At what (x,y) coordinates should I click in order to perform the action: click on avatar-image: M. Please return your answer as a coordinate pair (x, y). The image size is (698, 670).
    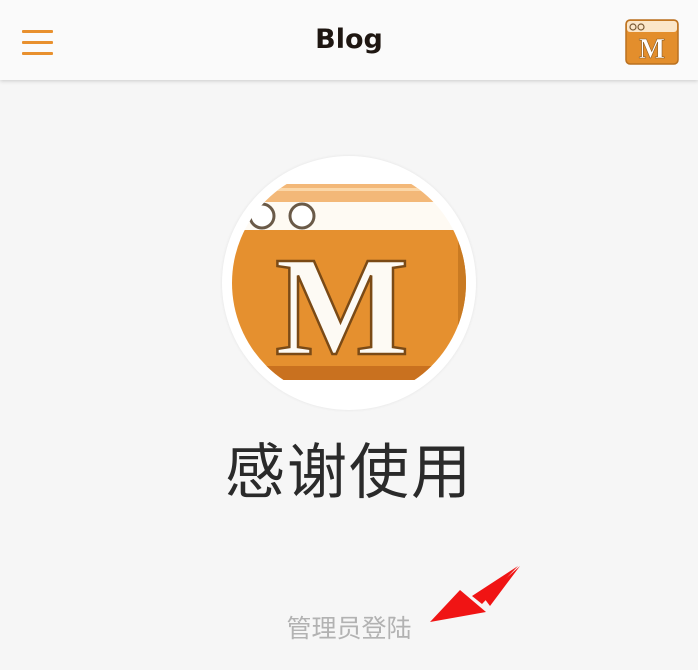
    Looking at the image, I should click on (349, 283).